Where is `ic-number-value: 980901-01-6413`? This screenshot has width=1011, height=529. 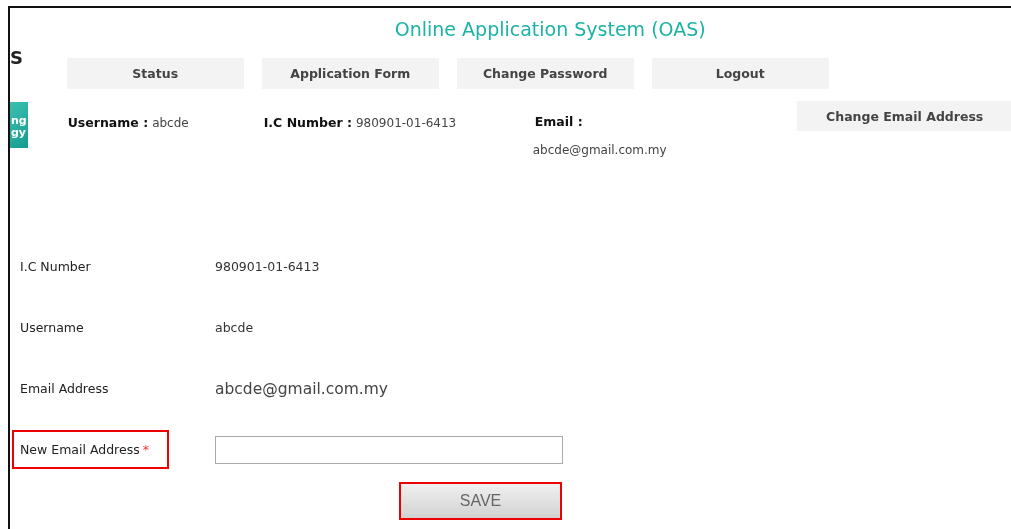 ic-number-value: 980901-01-6413 is located at coordinates (406, 123).